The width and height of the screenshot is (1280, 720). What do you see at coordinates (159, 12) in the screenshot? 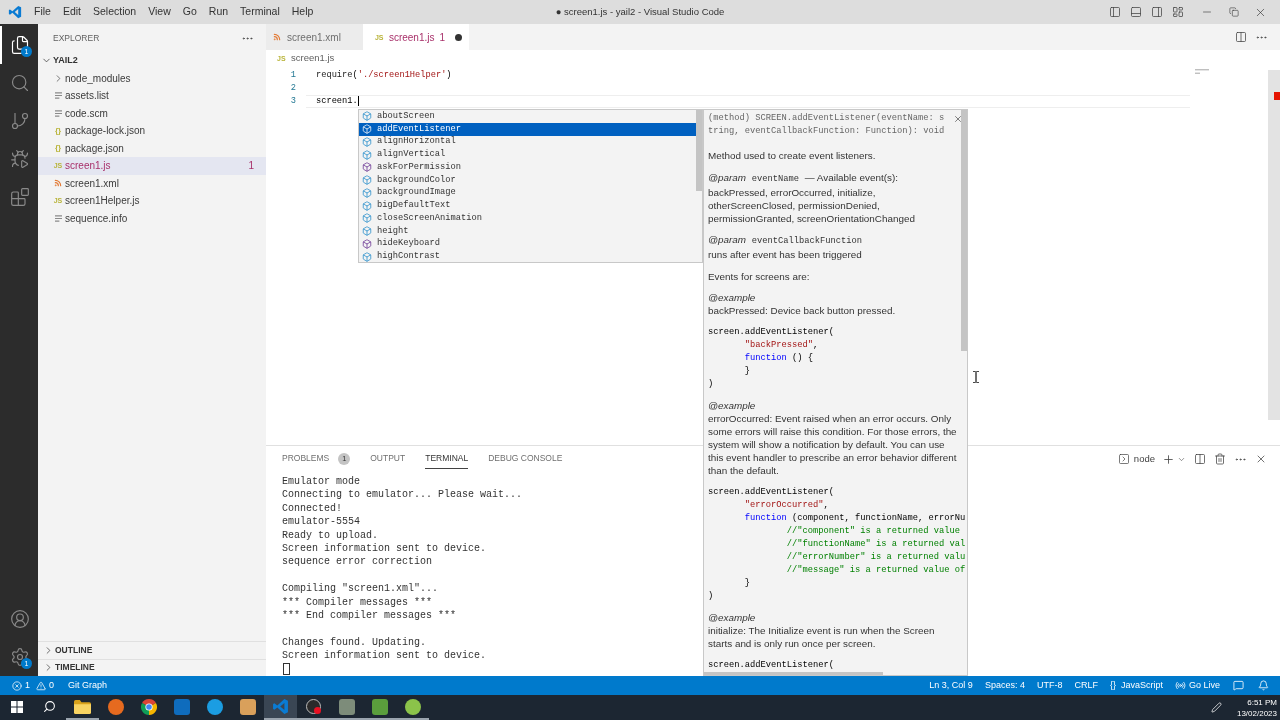
I see `menu-item: View` at bounding box center [159, 12].